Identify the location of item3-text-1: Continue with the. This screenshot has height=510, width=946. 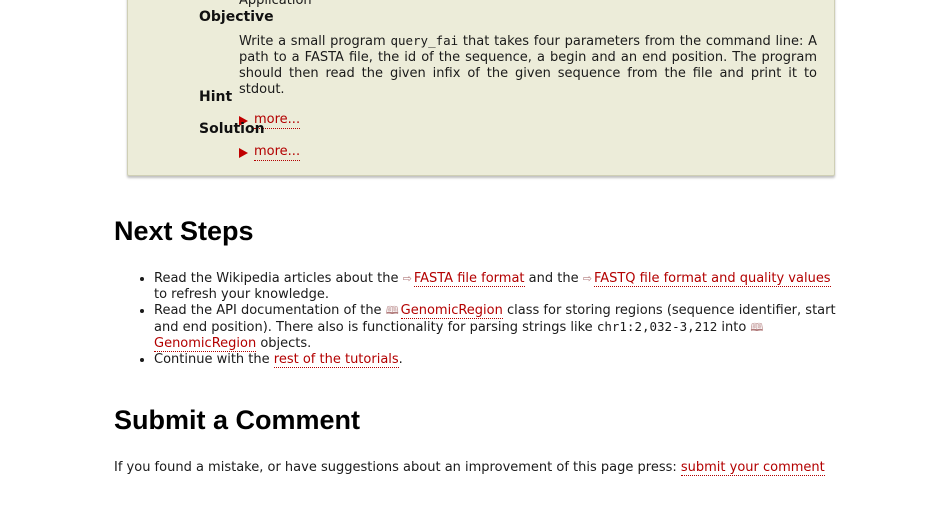
(214, 359).